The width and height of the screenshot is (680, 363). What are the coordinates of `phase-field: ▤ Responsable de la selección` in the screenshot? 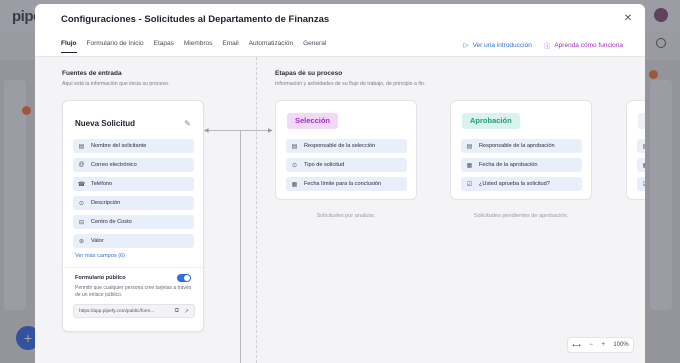 It's located at (346, 146).